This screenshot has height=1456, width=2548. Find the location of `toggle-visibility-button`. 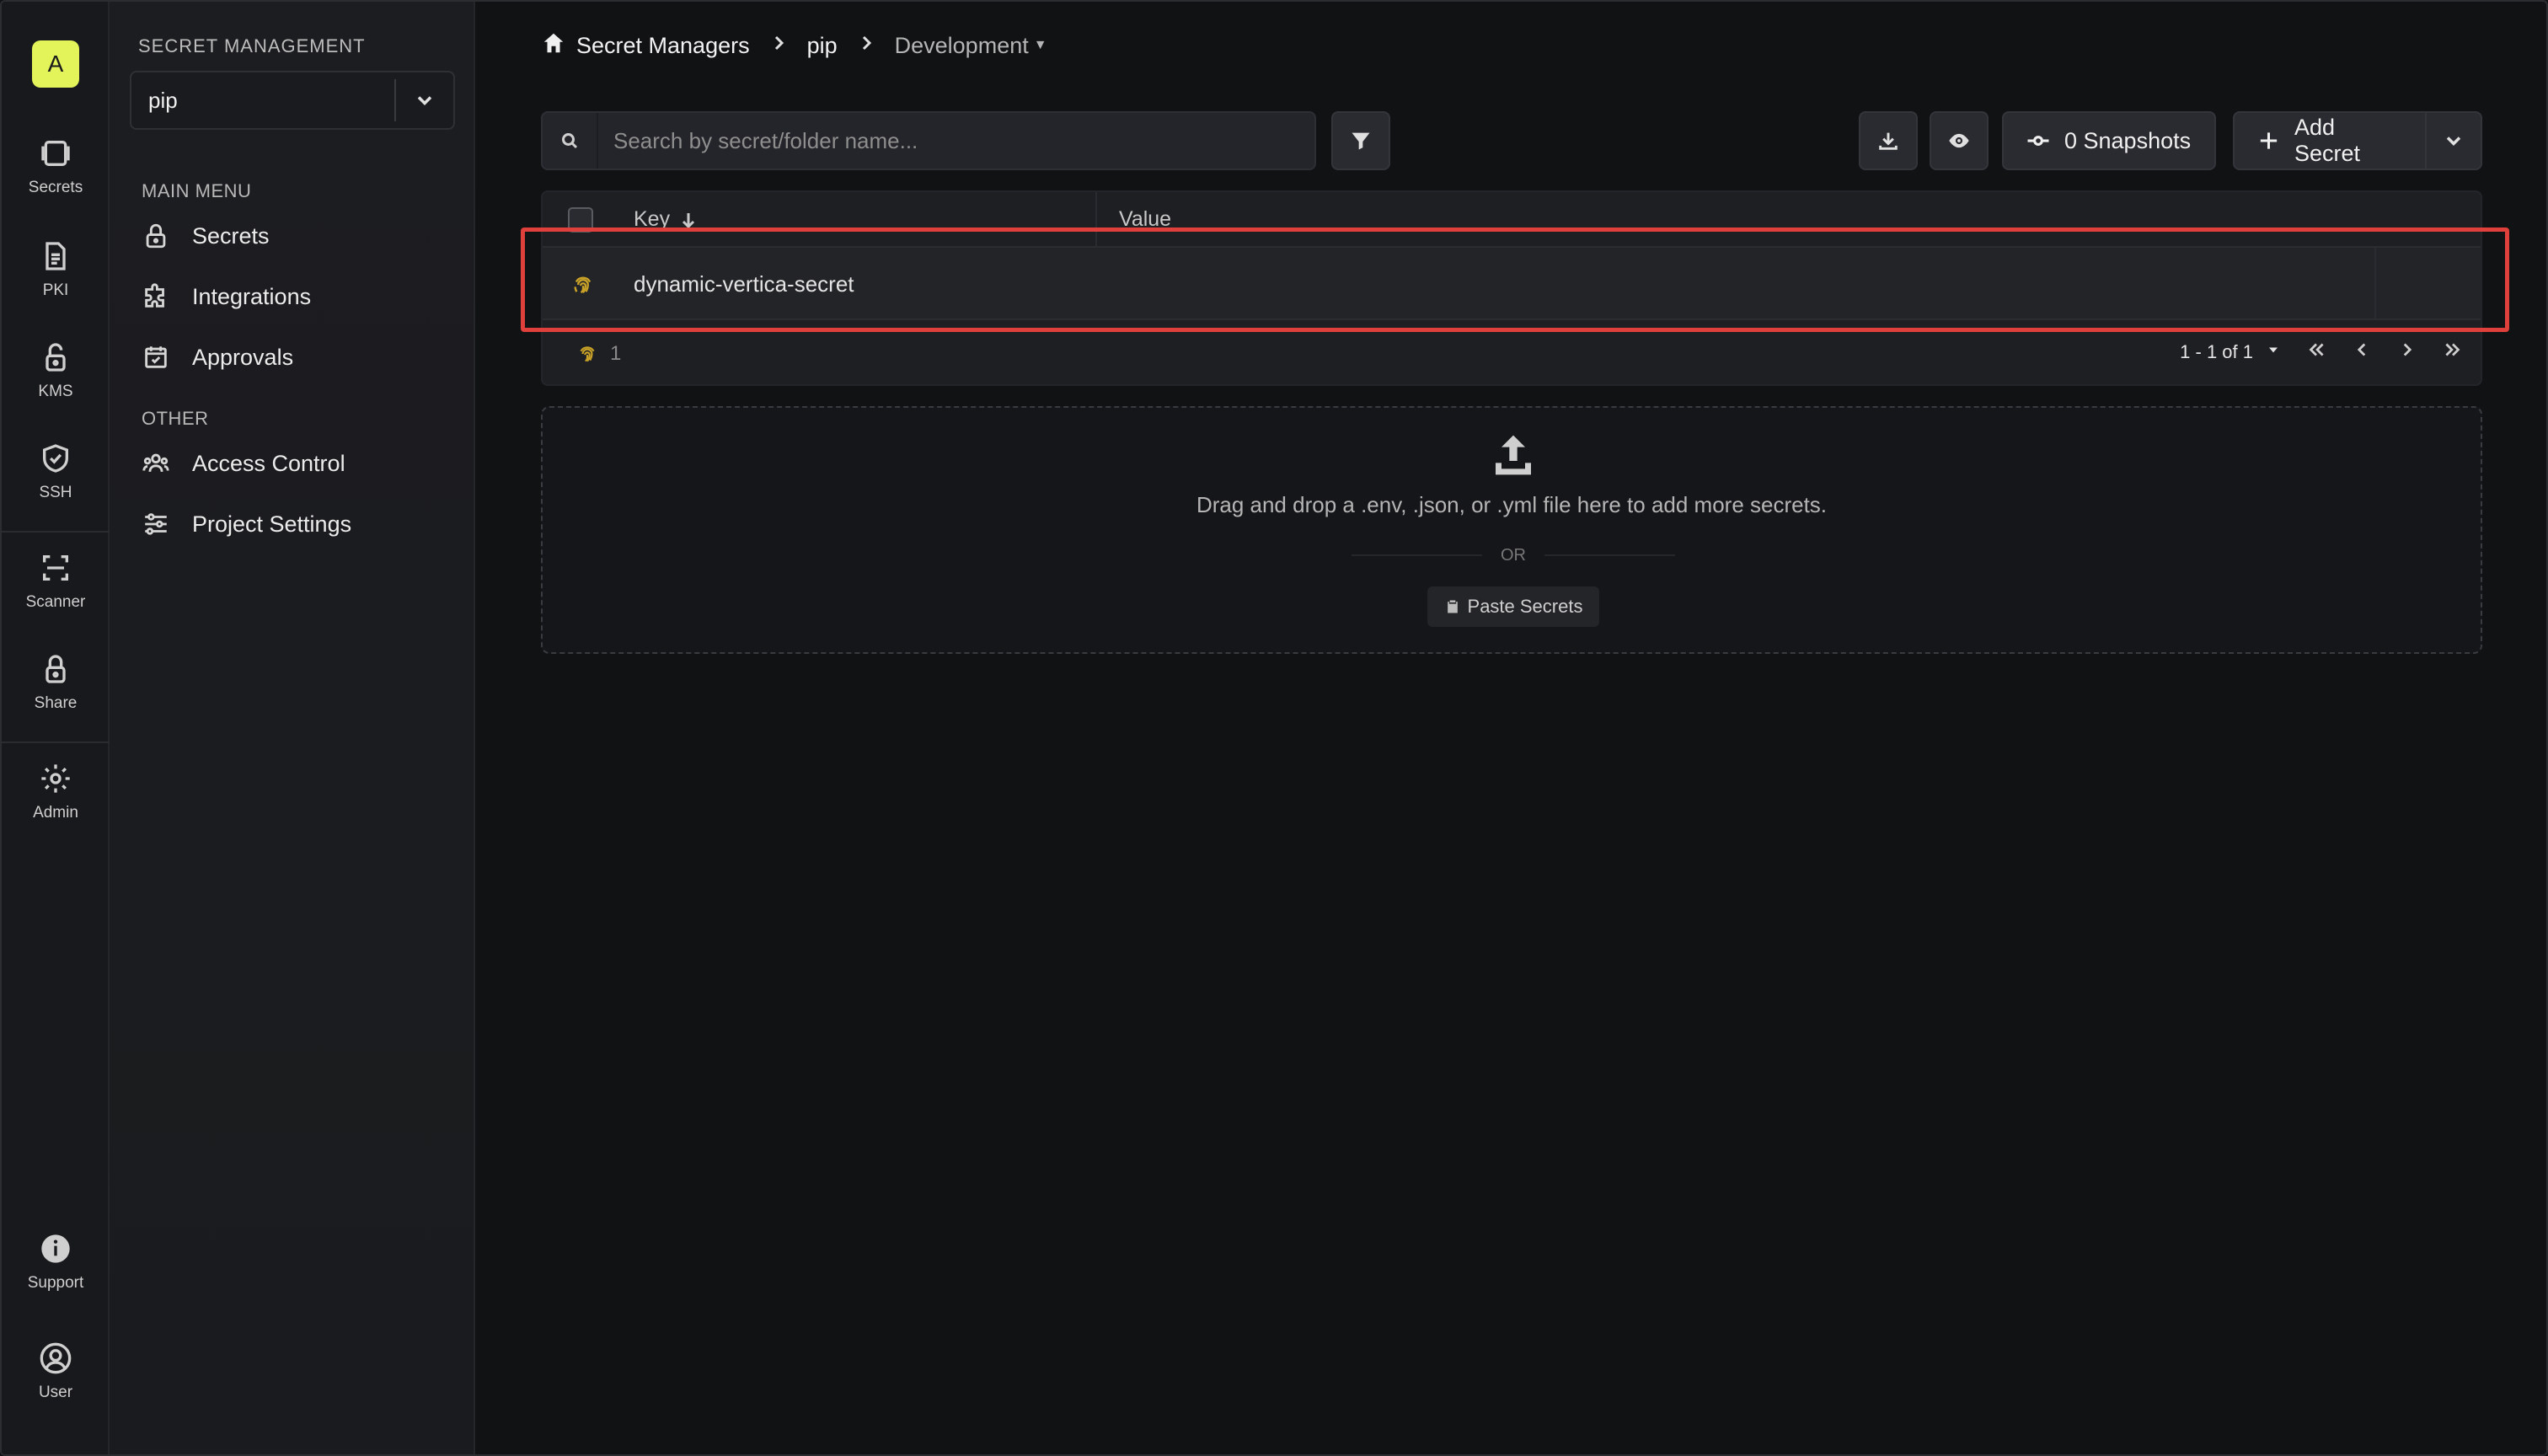

toggle-visibility-button is located at coordinates (1959, 140).